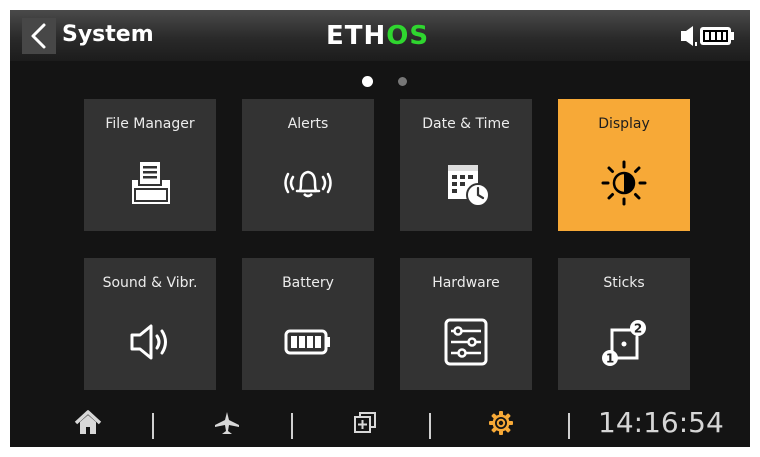 The width and height of the screenshot is (760, 457). Describe the element at coordinates (466, 124) in the screenshot. I see `tile-label: Date & Time` at that location.